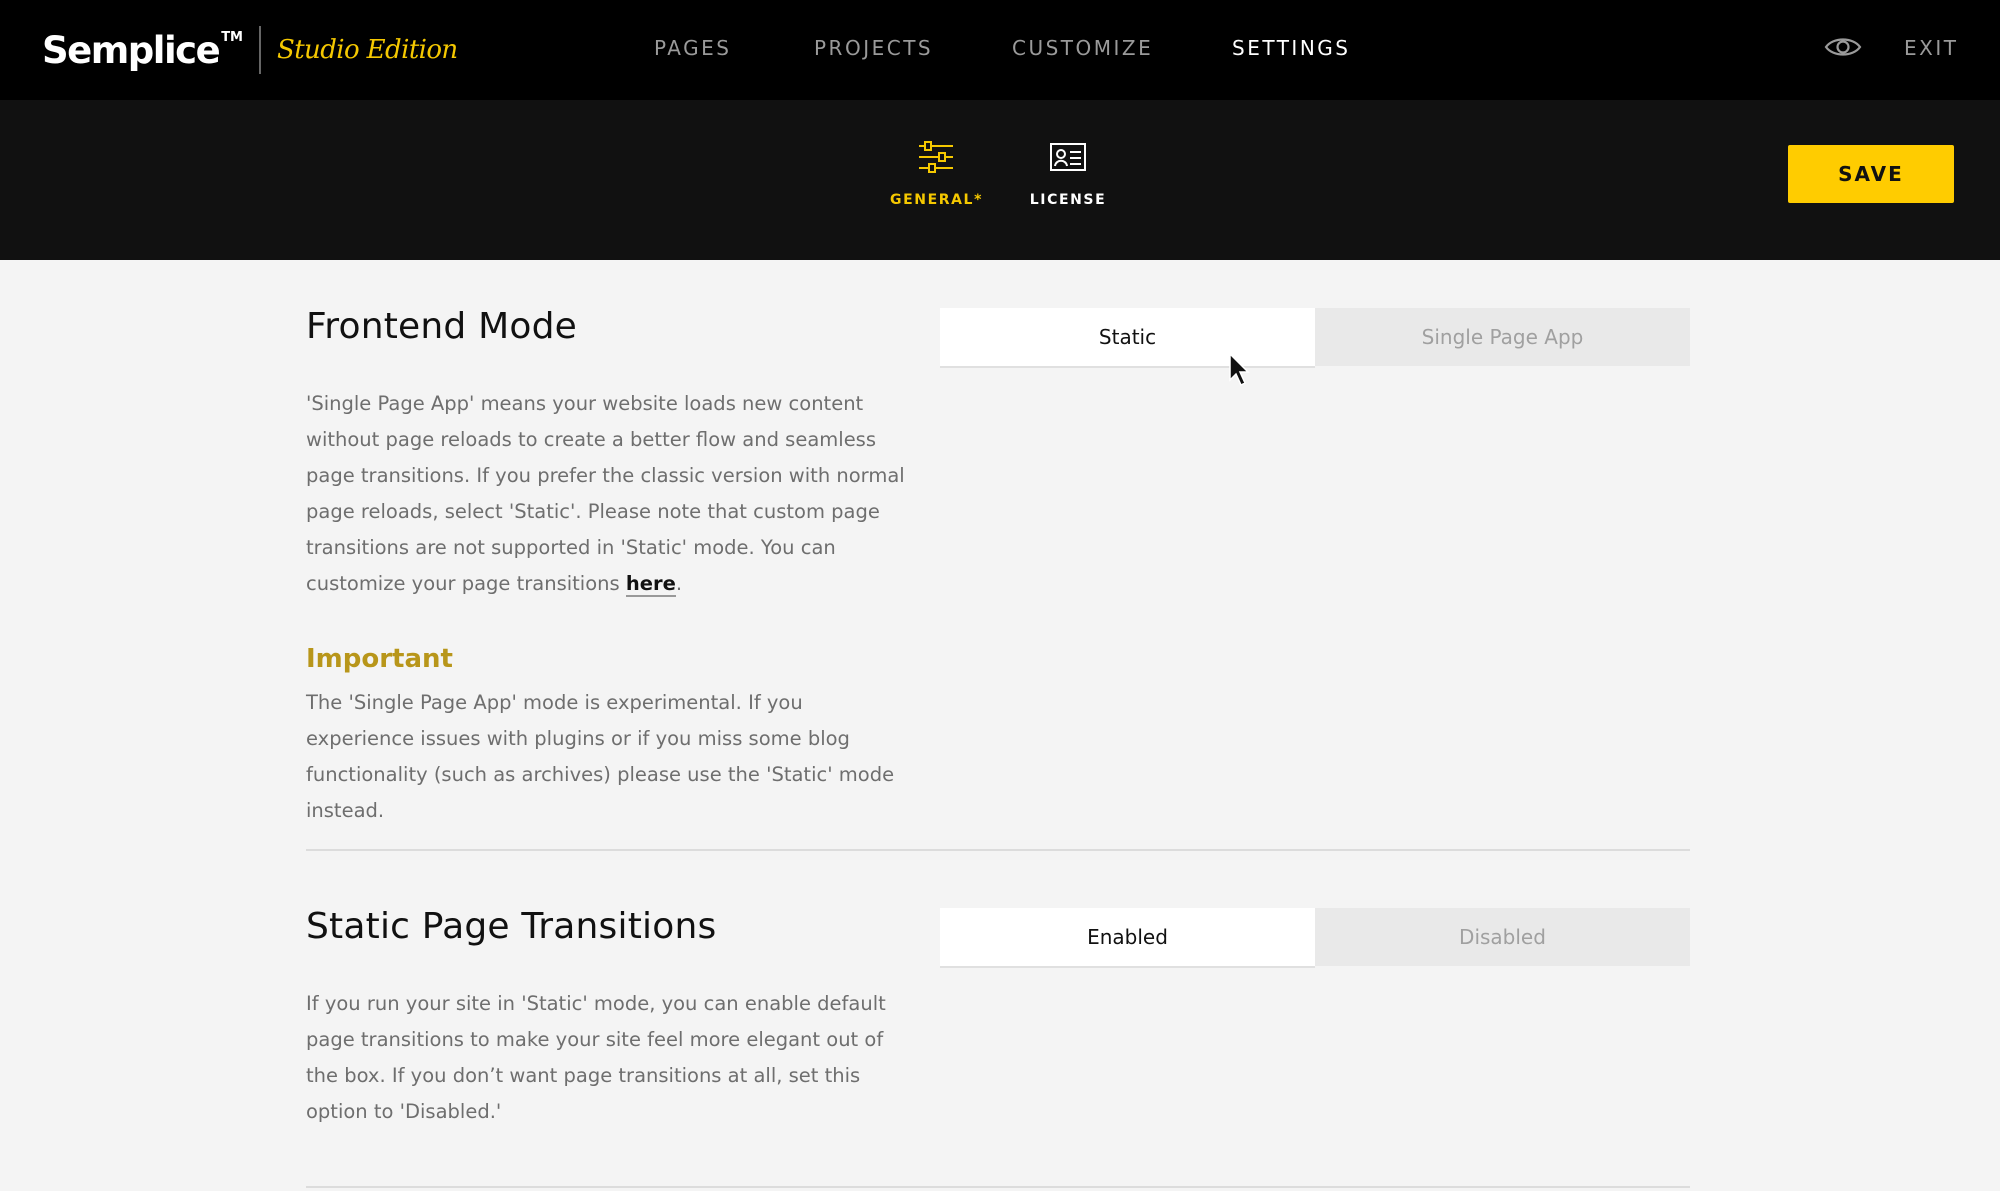  What do you see at coordinates (1291, 48) in the screenshot?
I see `nav-settings: SETTINGS` at bounding box center [1291, 48].